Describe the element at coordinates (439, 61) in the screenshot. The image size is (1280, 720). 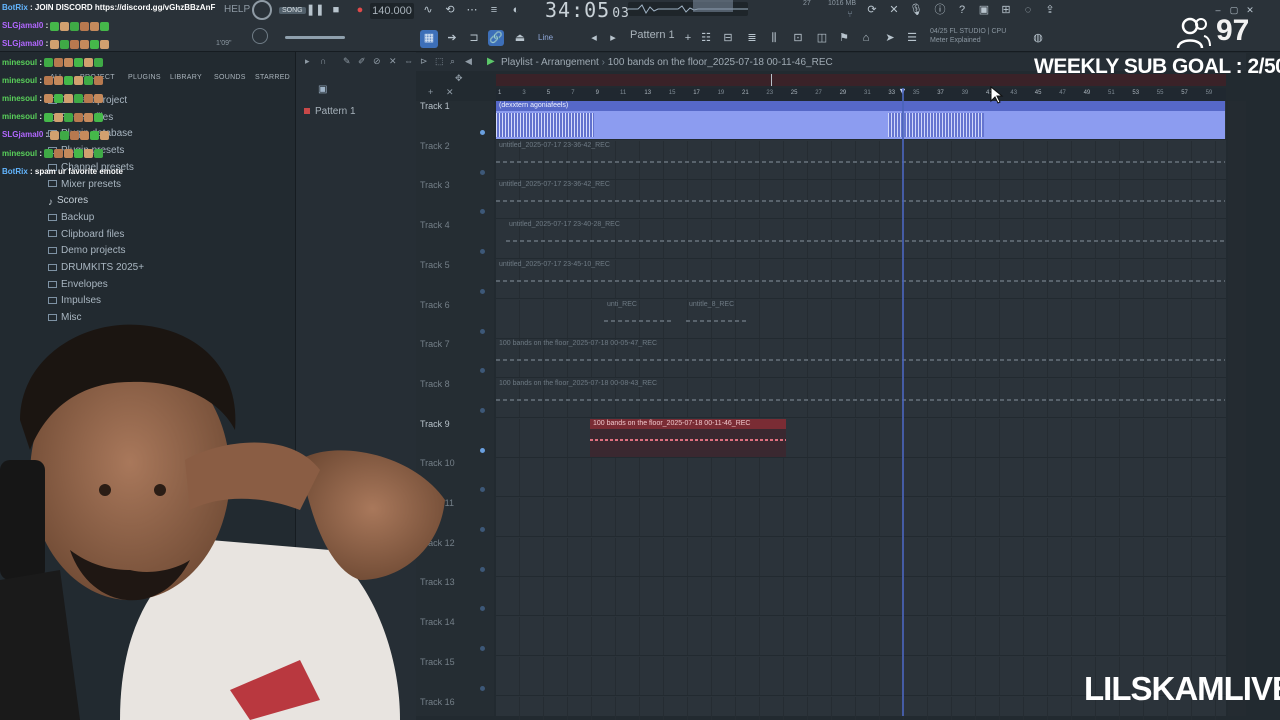
I see `select-icon: ⬚` at that location.